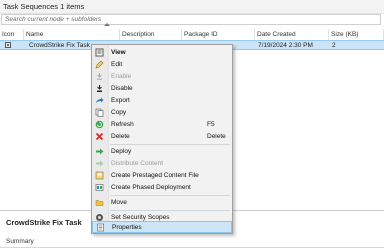 The width and height of the screenshot is (384, 248). What do you see at coordinates (20, 241) in the screenshot?
I see `details-summary-tab: Summary` at bounding box center [20, 241].